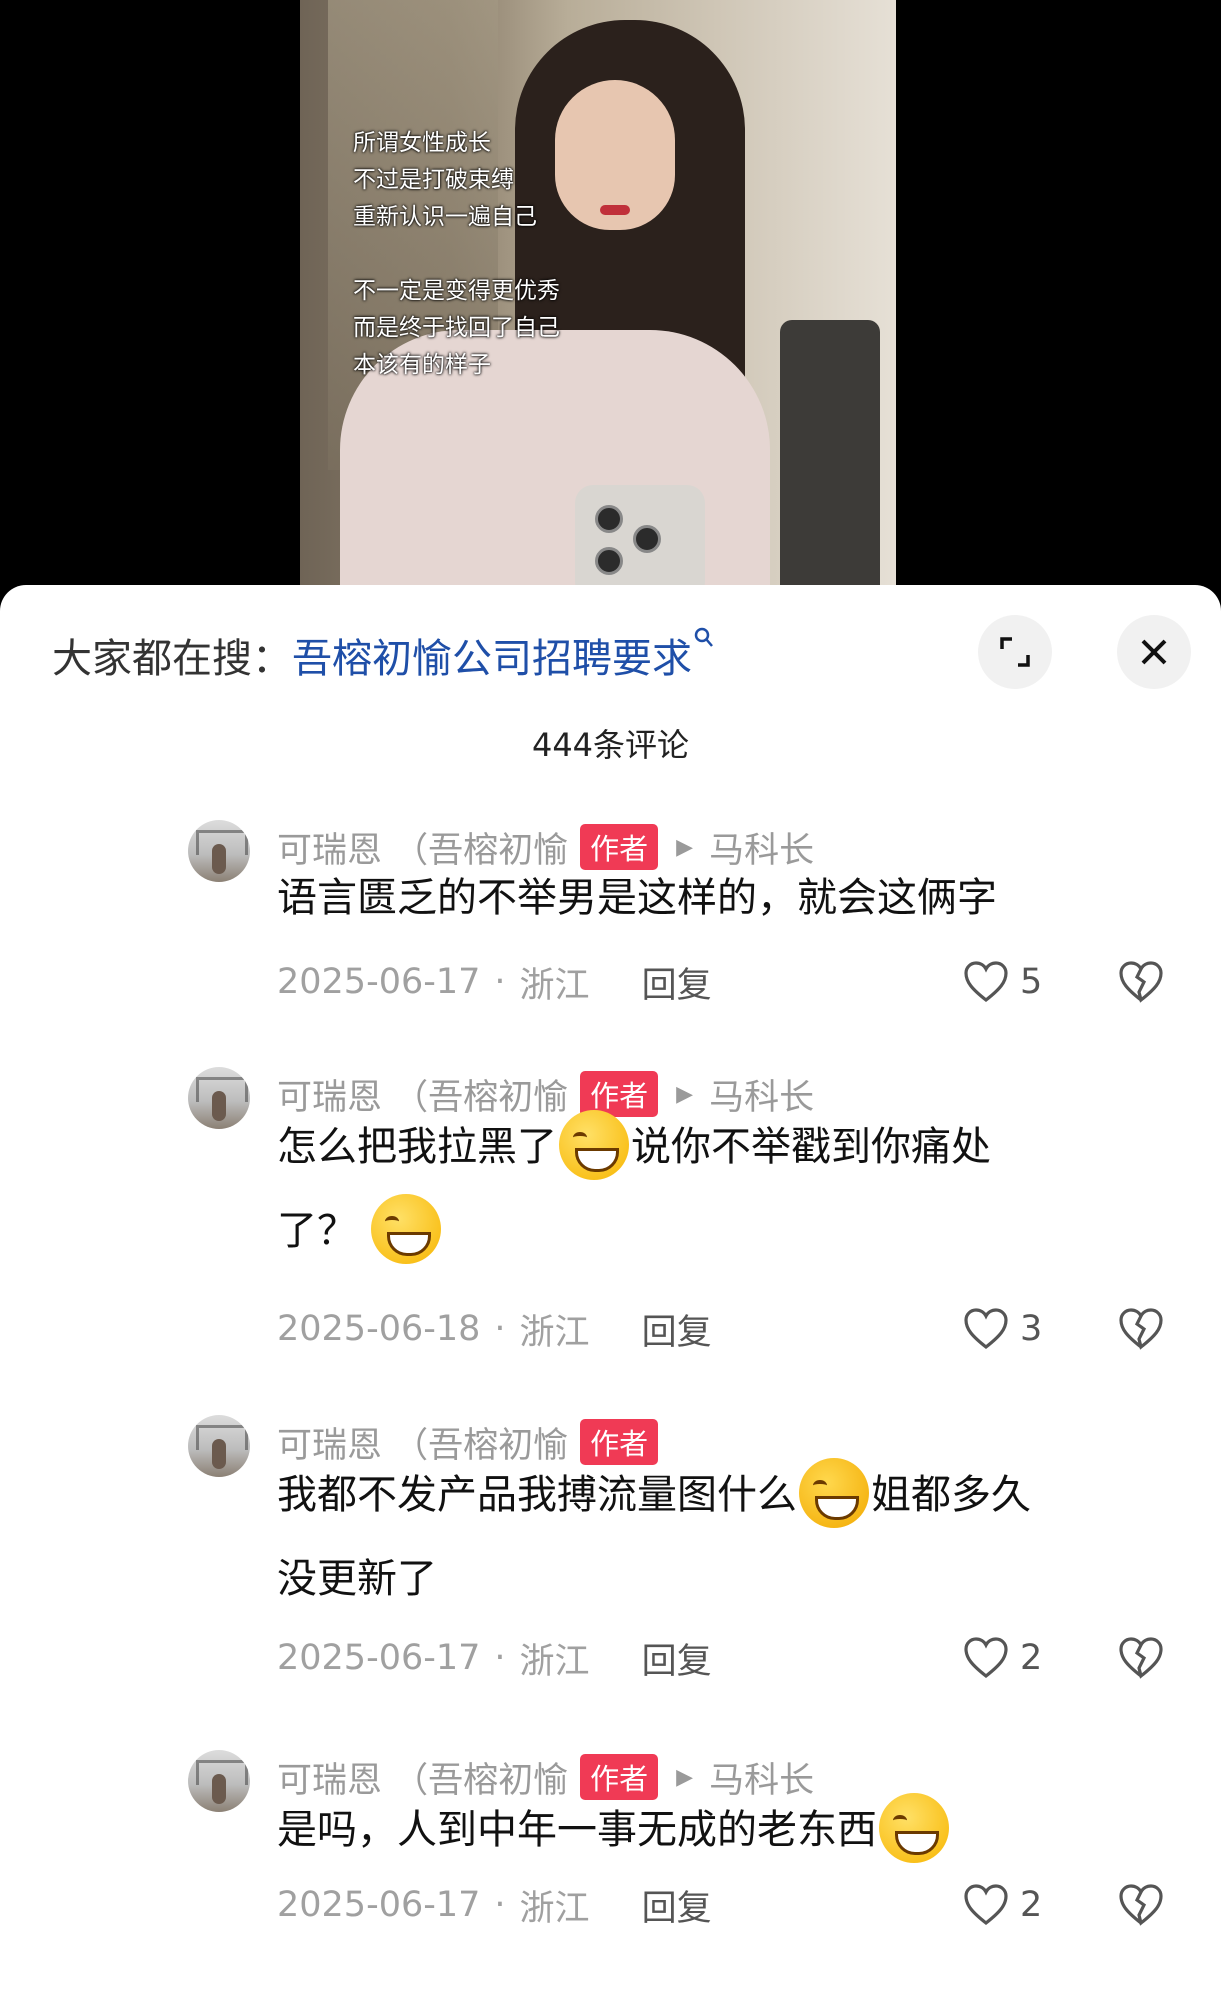  What do you see at coordinates (422, 143) in the screenshot?
I see `caption-line: 所谓女性成长` at bounding box center [422, 143].